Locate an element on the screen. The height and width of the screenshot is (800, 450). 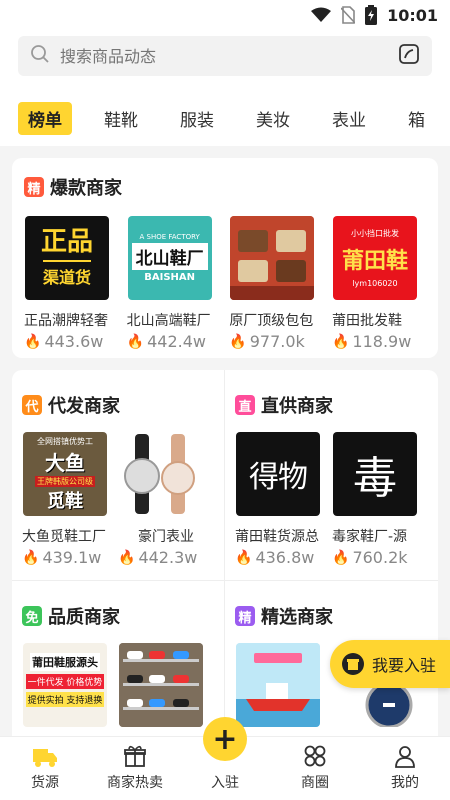
nav-label: 货源 is located at coordinates (45, 783).